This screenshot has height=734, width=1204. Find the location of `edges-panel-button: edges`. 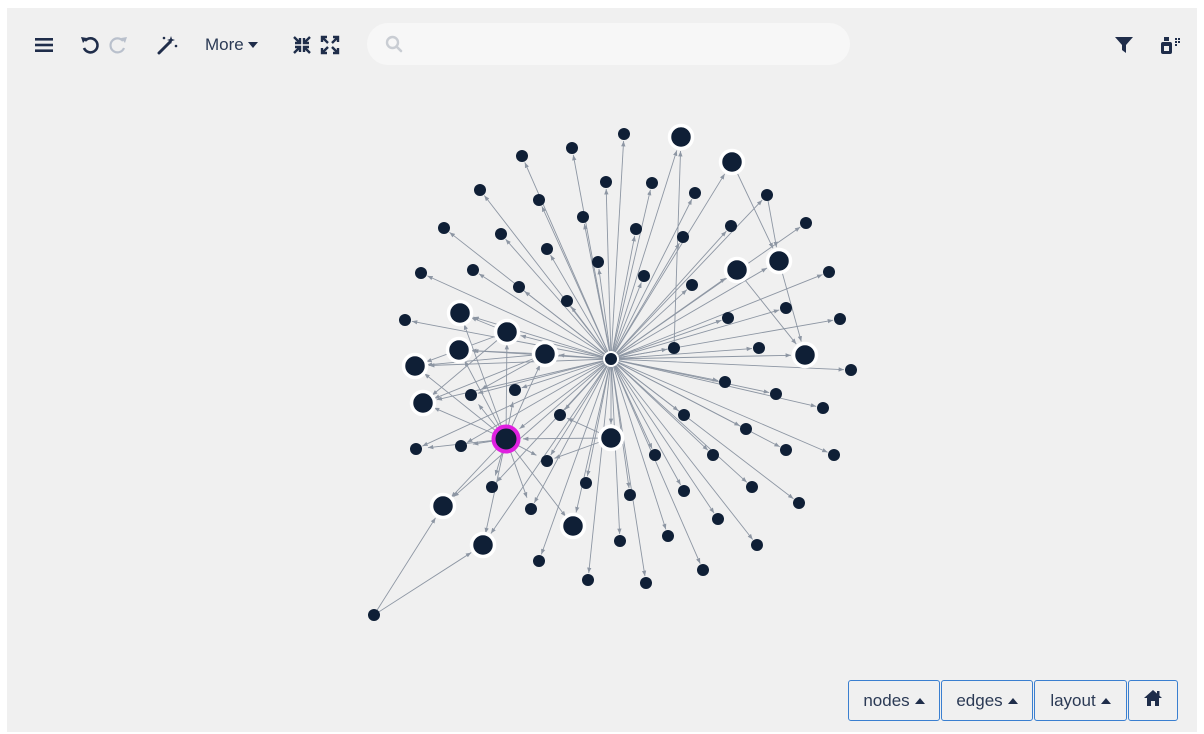

edges-panel-button: edges is located at coordinates (987, 700).